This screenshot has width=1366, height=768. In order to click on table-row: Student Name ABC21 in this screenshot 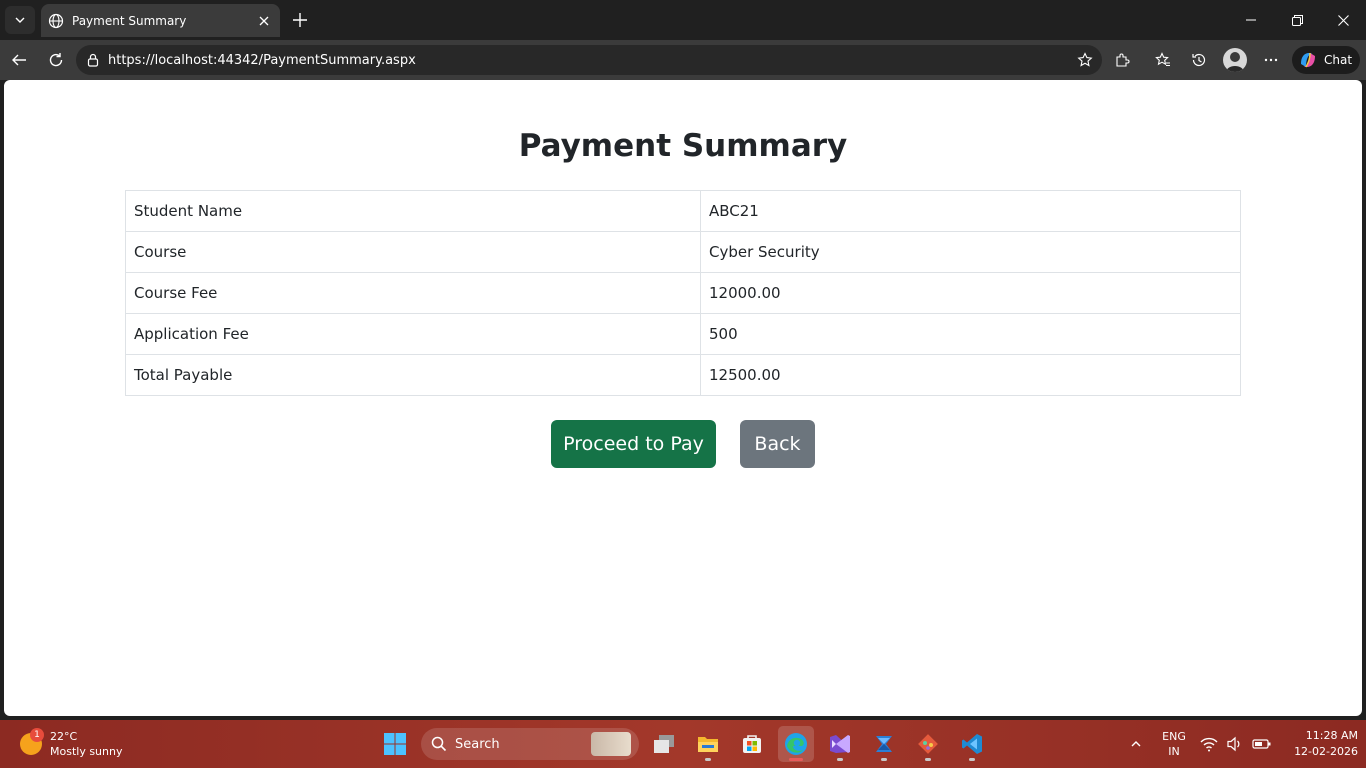, I will do `click(683, 211)`.